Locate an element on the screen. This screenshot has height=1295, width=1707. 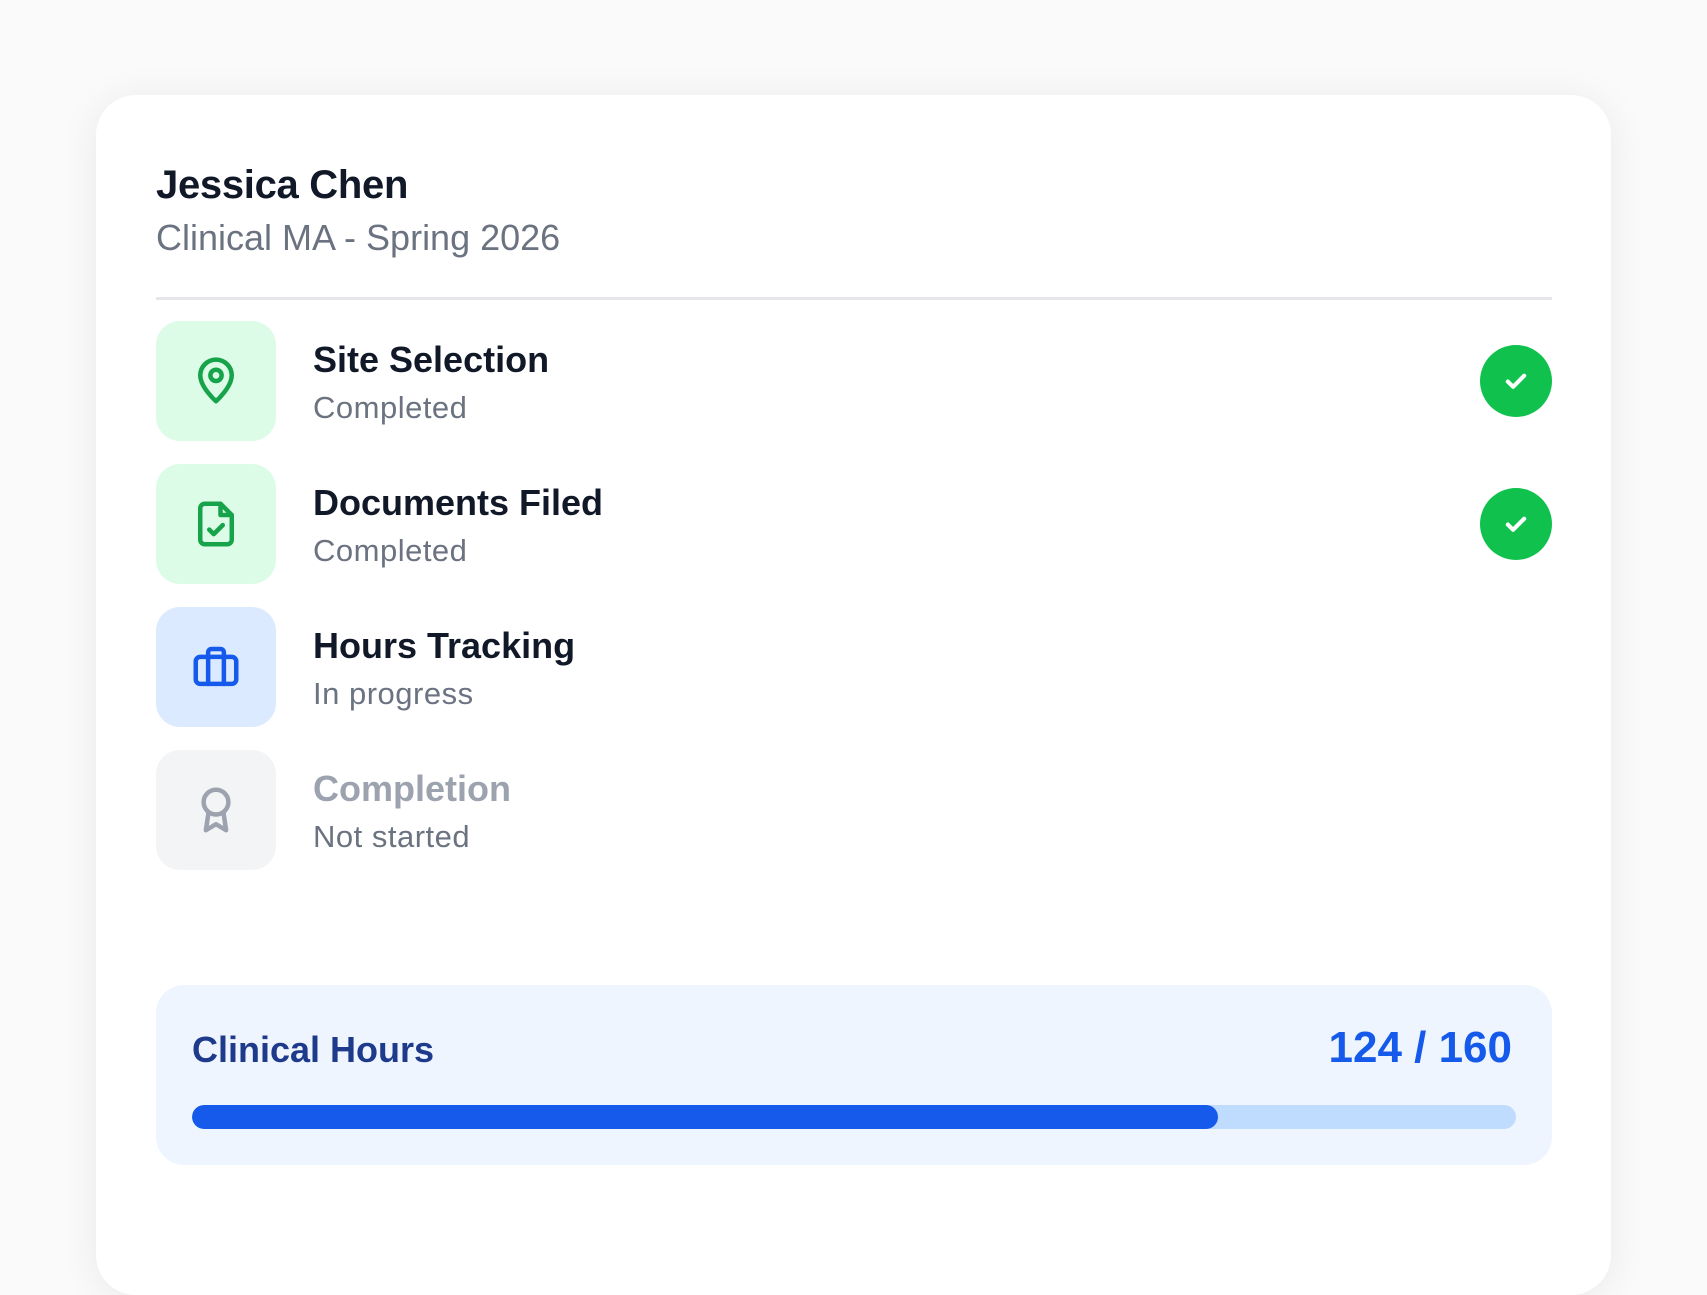
program-subtitle: Clinical MA - Spring 2026 is located at coordinates (358, 237).